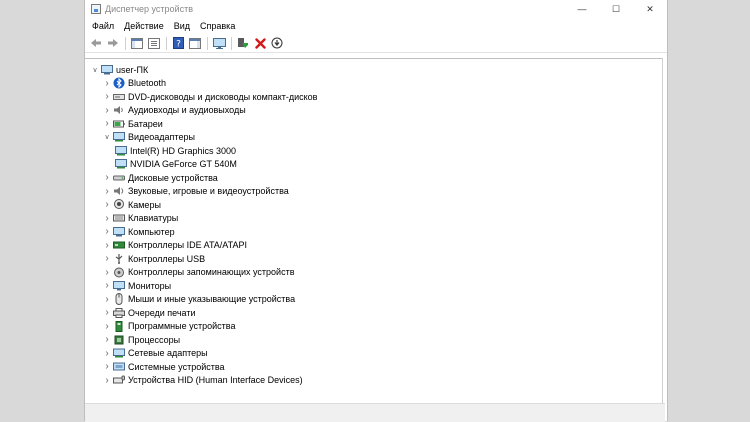 The width and height of the screenshot is (750, 422). I want to click on tree-category: › Компьютер, so click(203, 232).